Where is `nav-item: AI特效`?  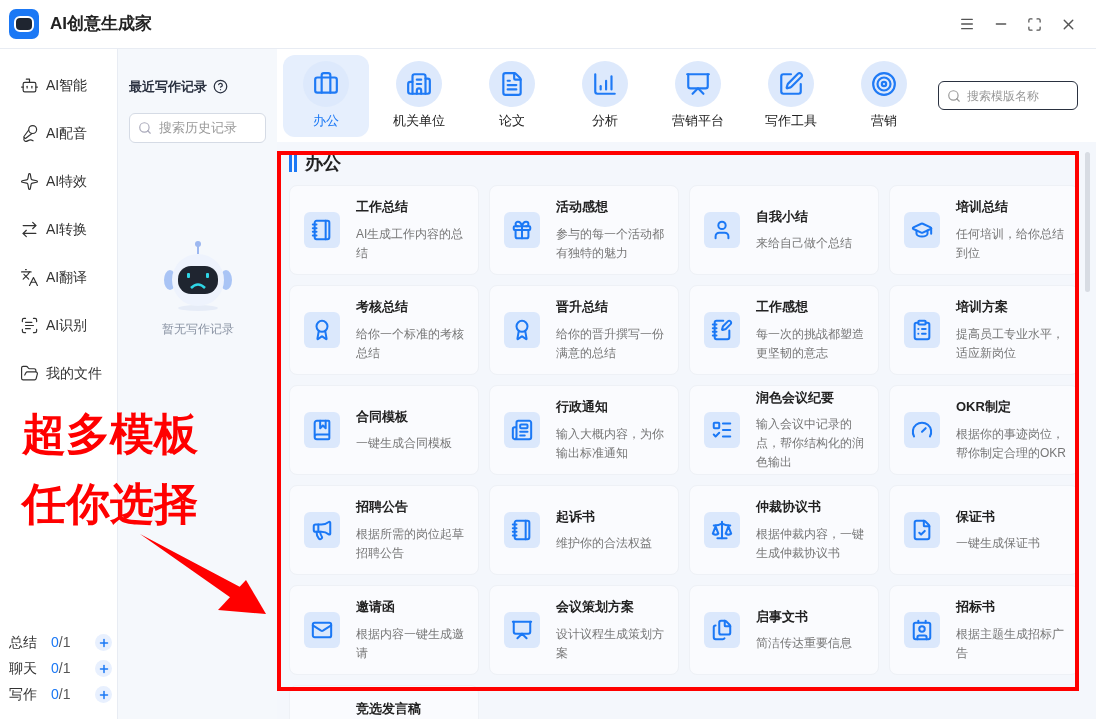
nav-item: AI特效 is located at coordinates (58, 181).